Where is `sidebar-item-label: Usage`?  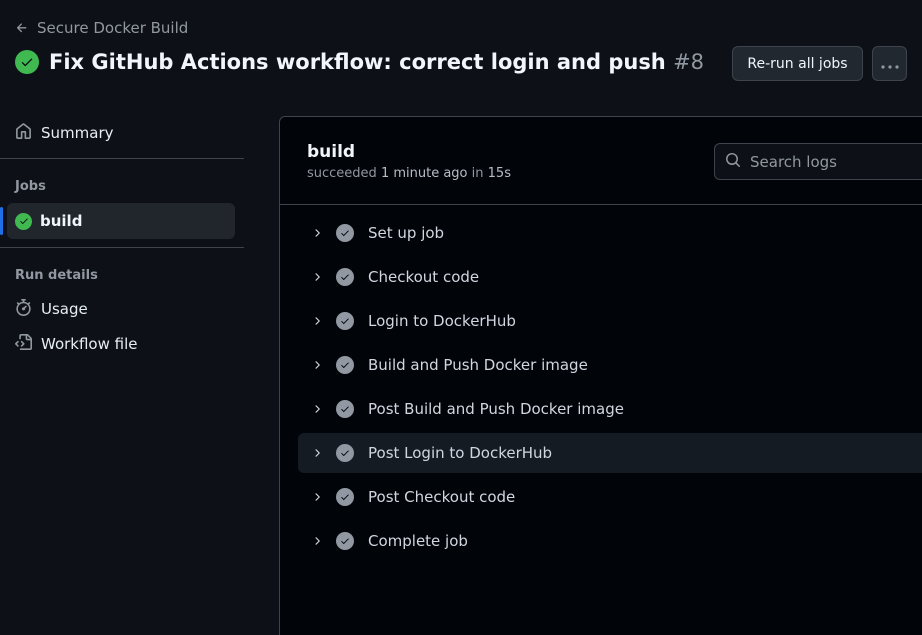 sidebar-item-label: Usage is located at coordinates (64, 309).